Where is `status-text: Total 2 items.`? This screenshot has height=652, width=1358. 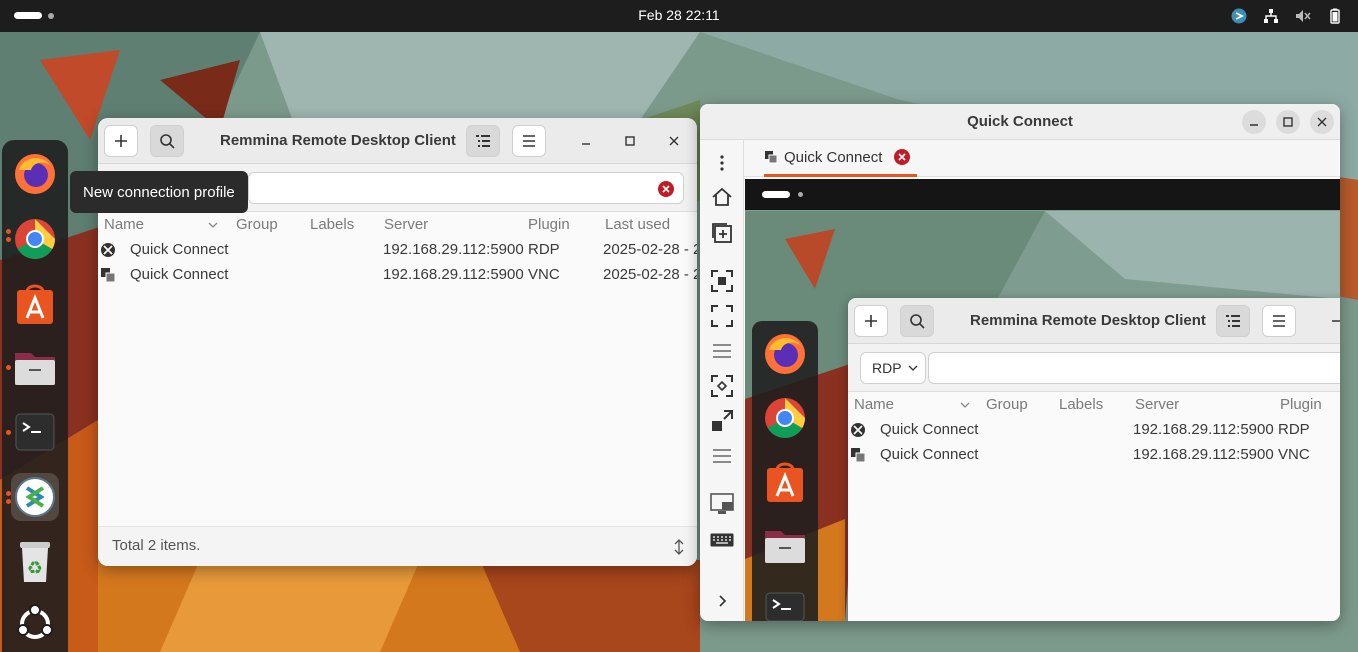
status-text: Total 2 items. is located at coordinates (156, 545).